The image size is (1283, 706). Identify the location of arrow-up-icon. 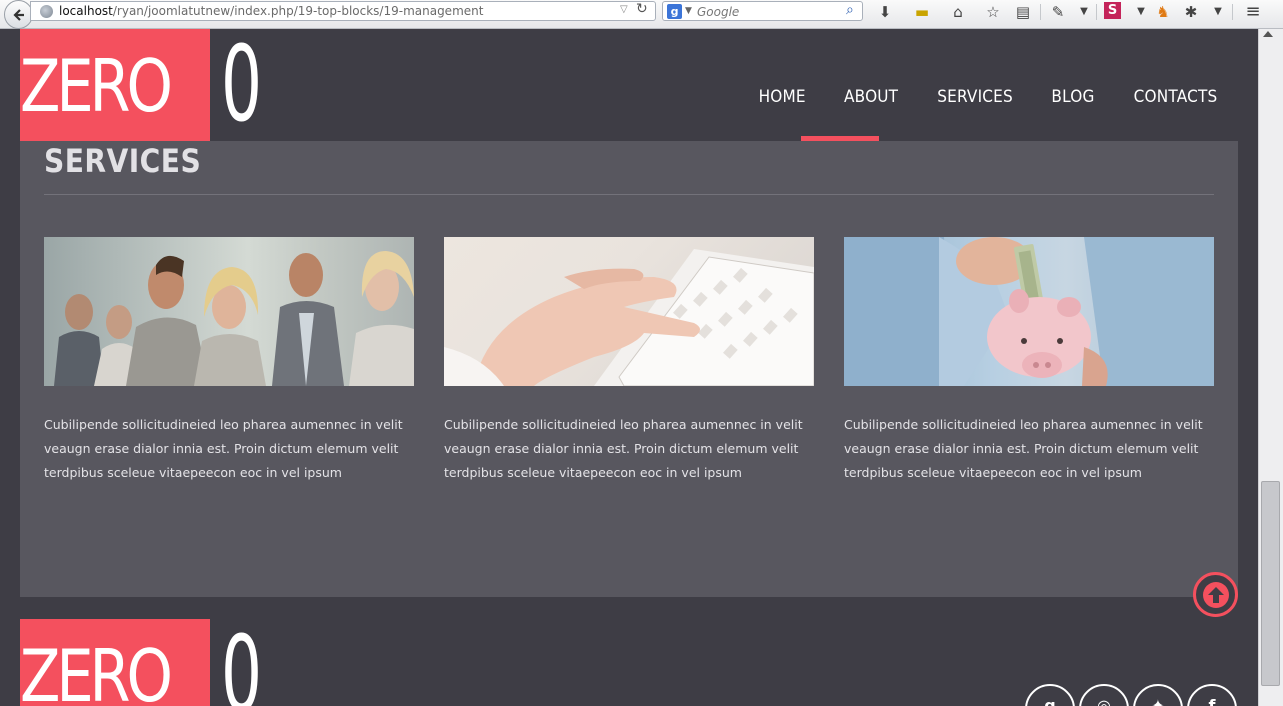
(1215, 594).